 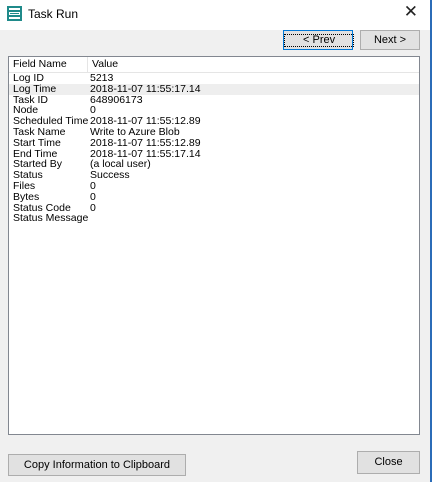 I want to click on window-title: Task Run, so click(x=53, y=14).